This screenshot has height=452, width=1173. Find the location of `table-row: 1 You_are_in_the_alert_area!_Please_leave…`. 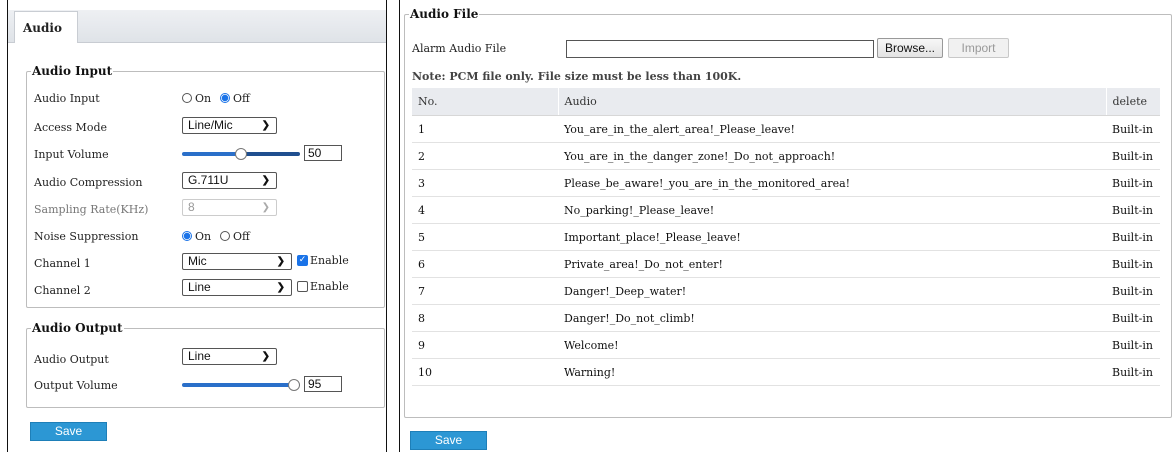

table-row: 1 You_are_in_the_alert_area!_Please_leave… is located at coordinates (786, 129).